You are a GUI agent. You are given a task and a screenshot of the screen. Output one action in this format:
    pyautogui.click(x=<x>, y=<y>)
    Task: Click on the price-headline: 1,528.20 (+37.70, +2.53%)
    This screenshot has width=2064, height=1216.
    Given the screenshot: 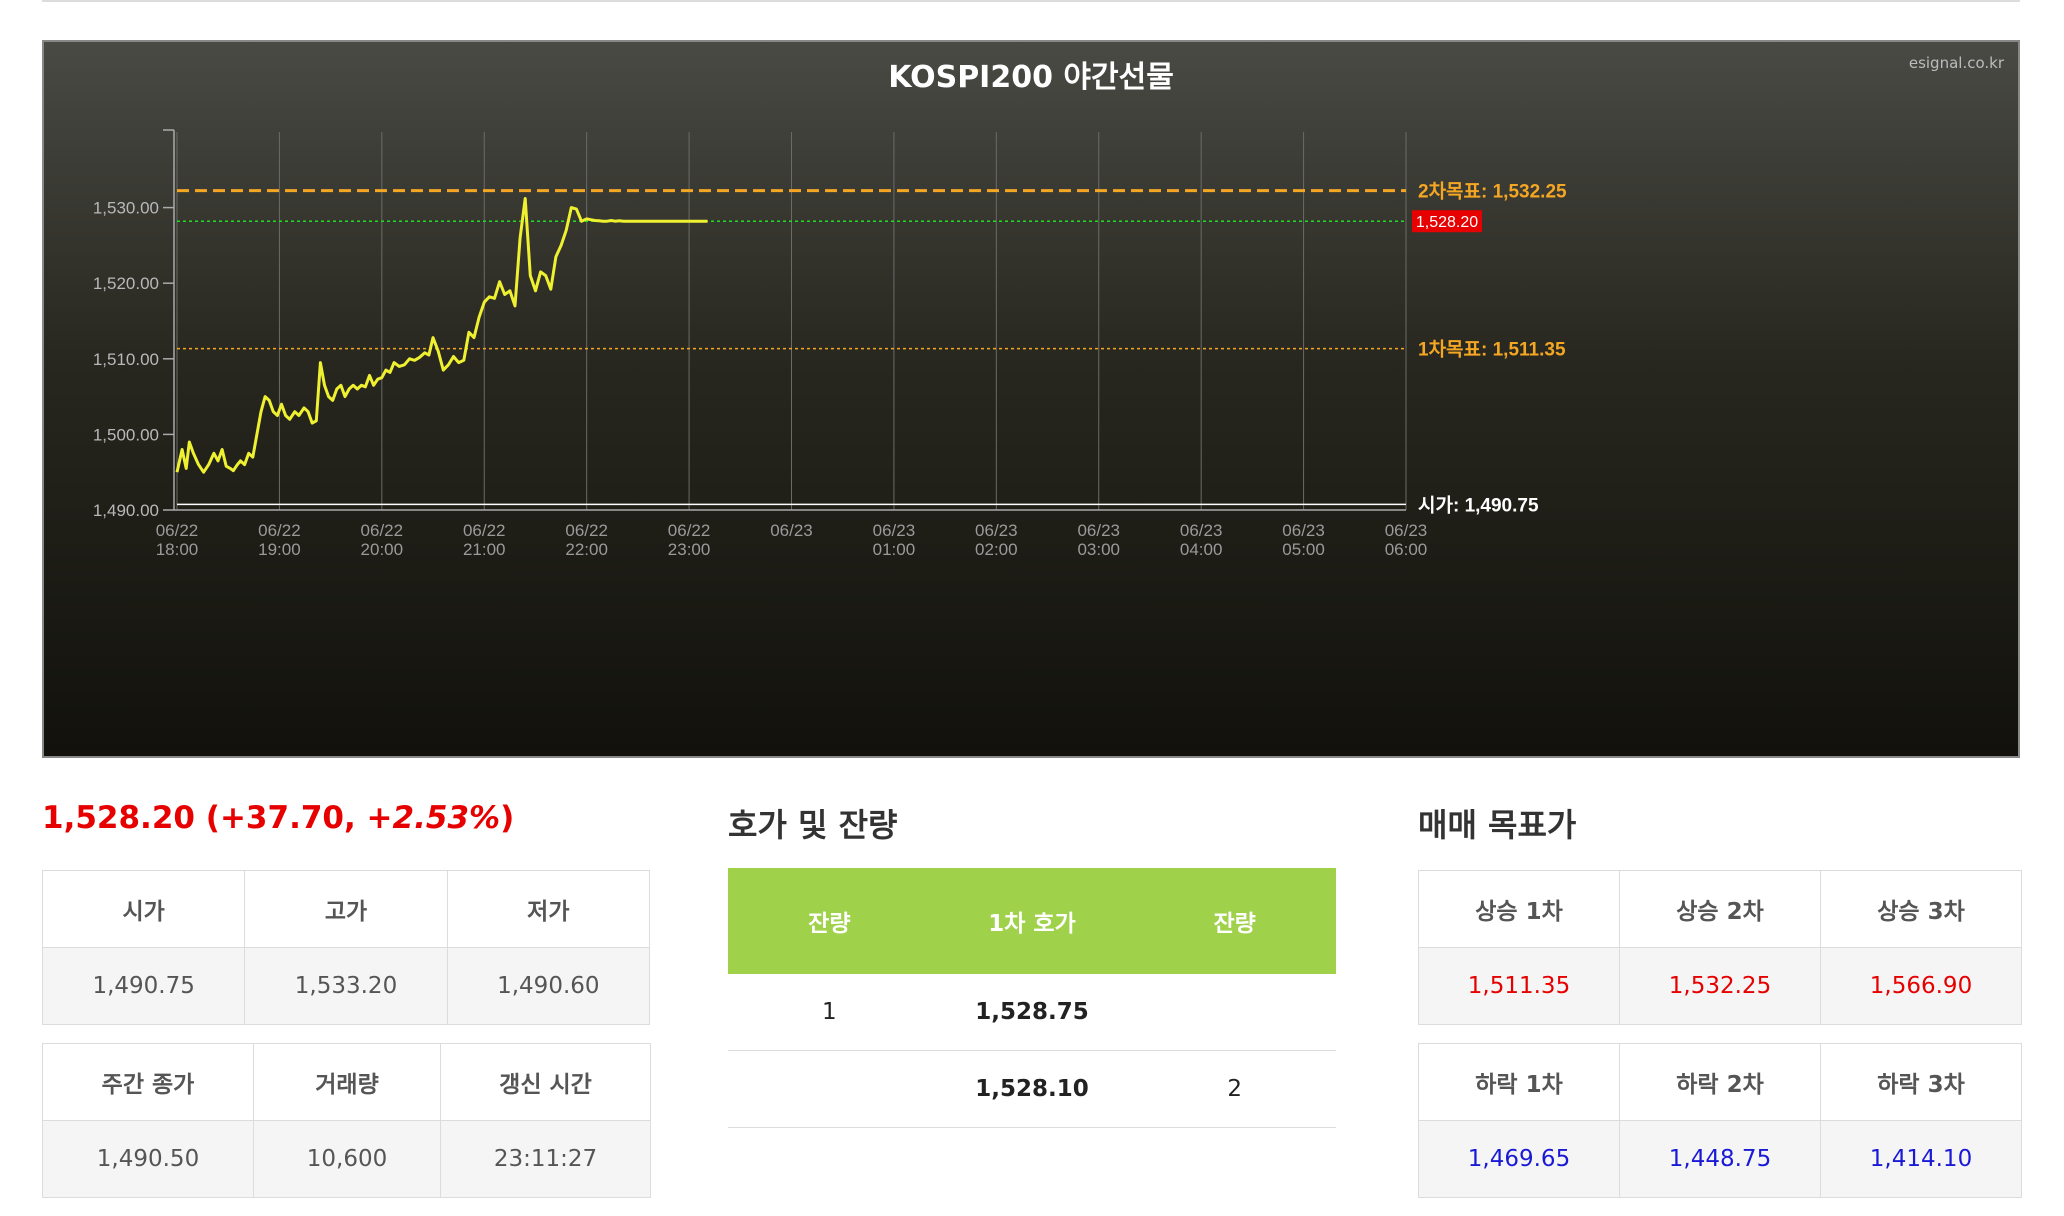 What is the action you would take?
    pyautogui.click(x=278, y=818)
    